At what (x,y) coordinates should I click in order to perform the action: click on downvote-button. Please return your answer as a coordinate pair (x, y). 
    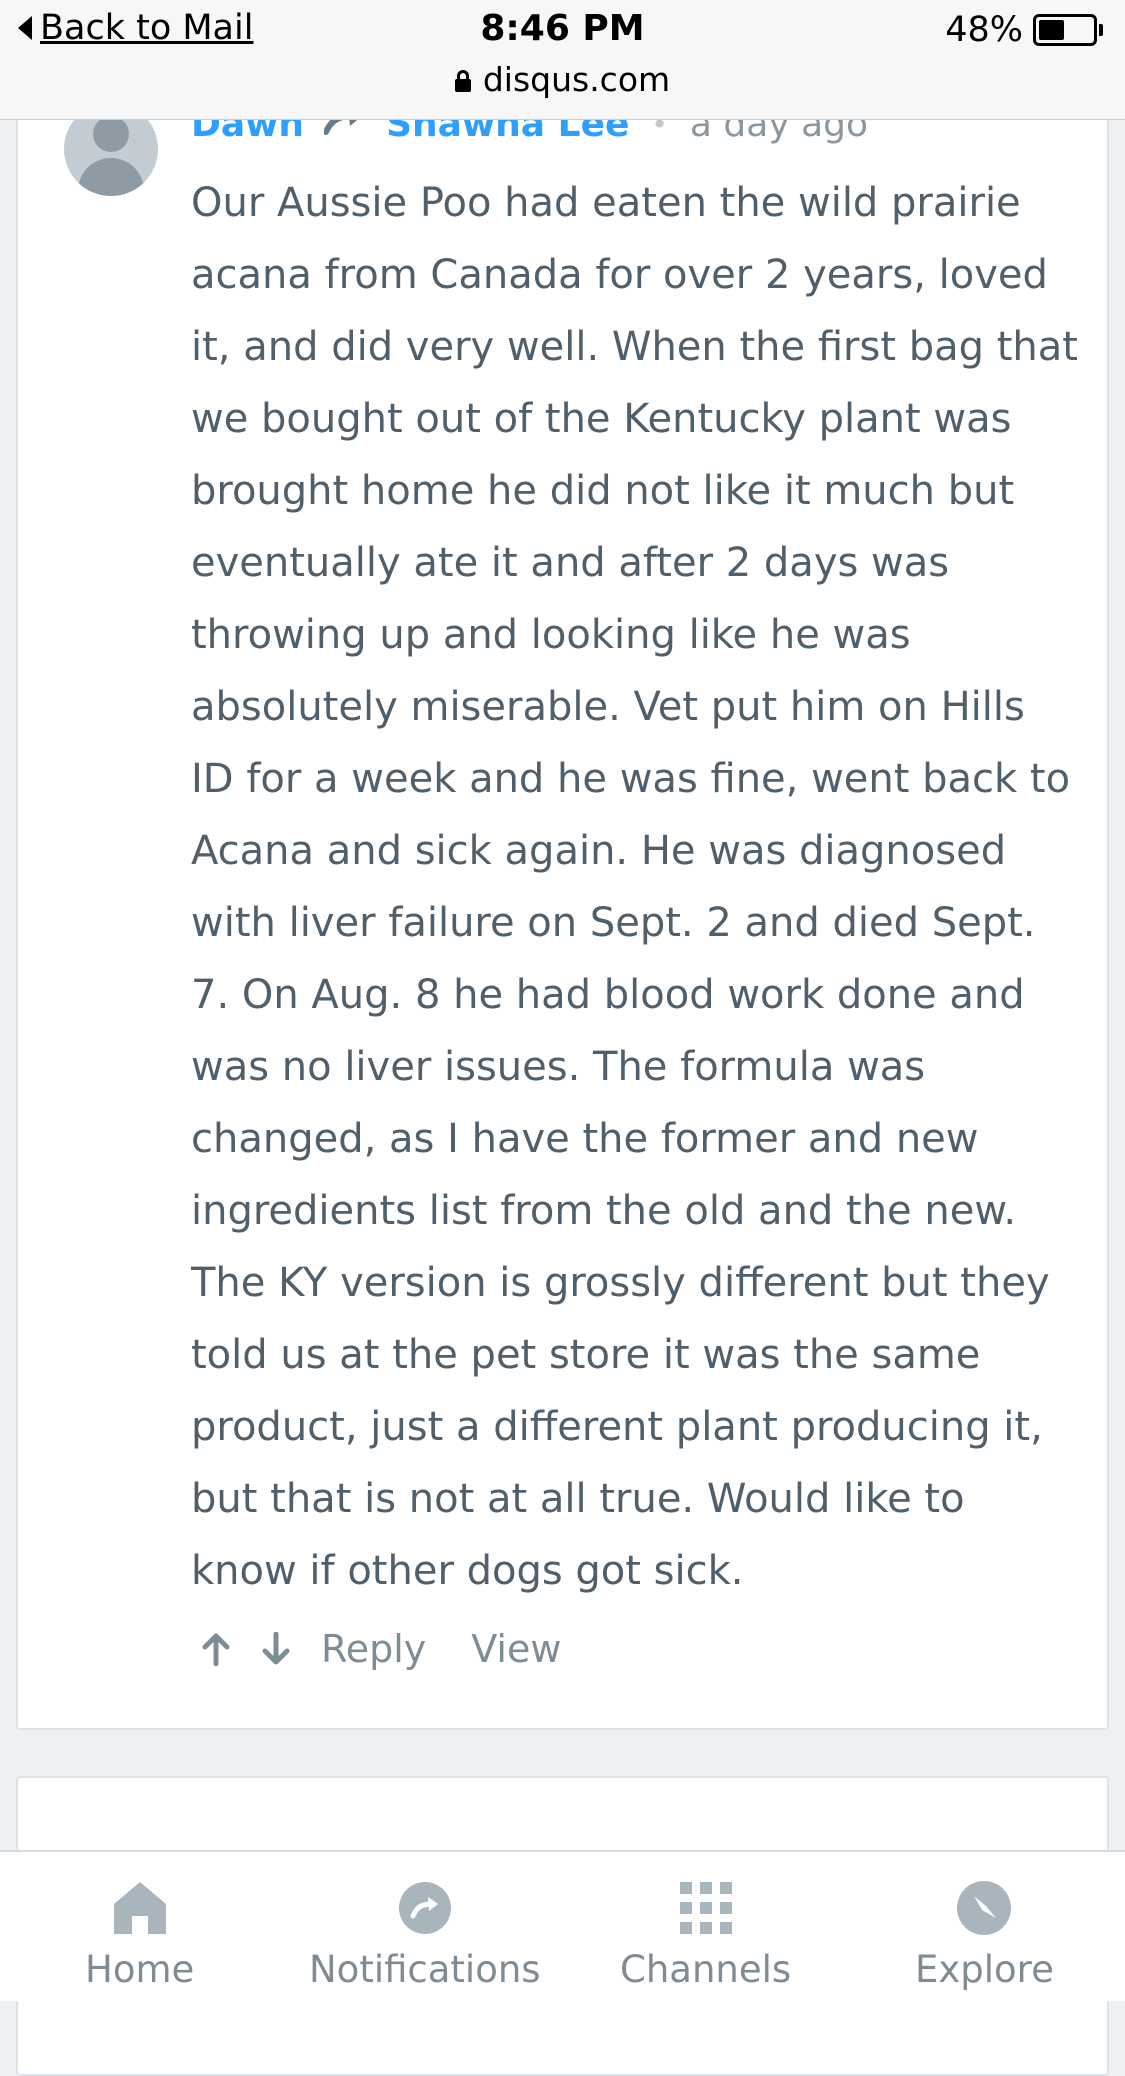
    Looking at the image, I should click on (276, 1649).